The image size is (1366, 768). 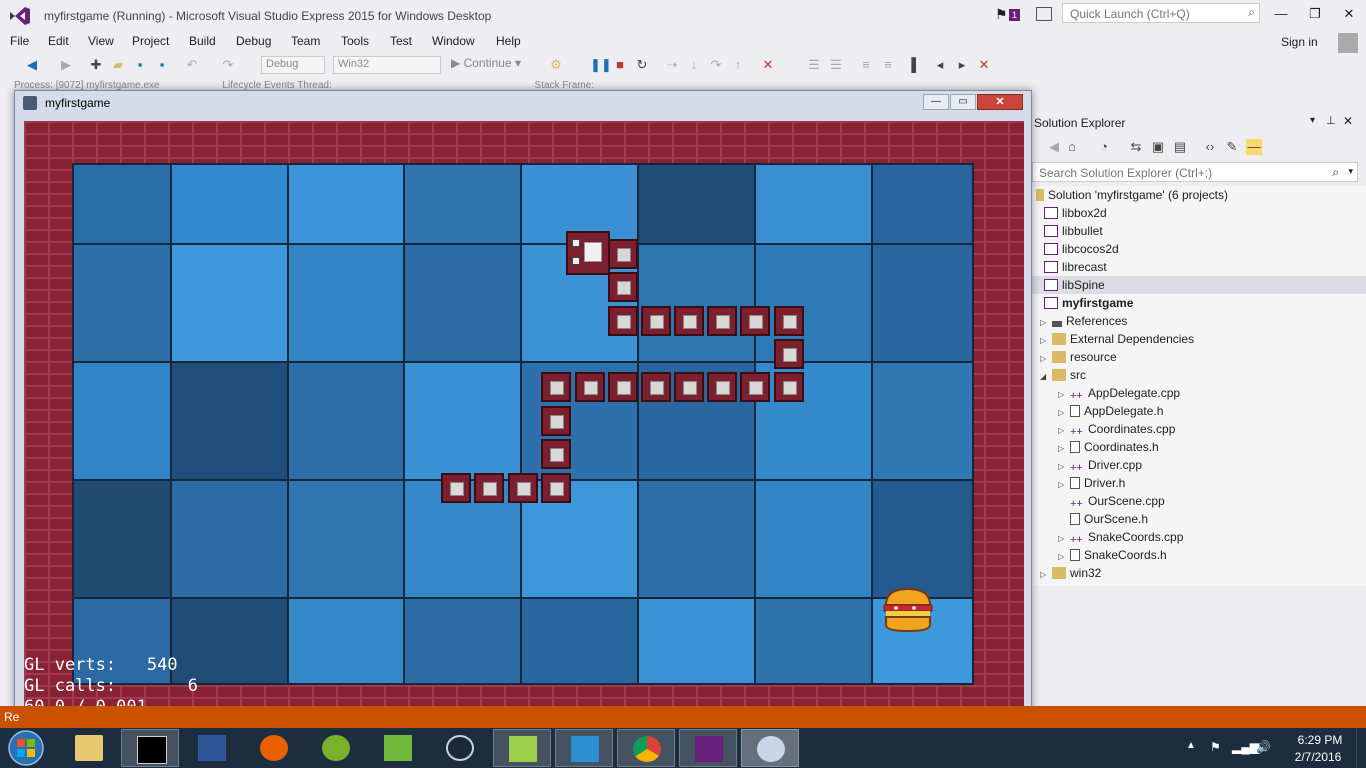 I want to click on file-appdelegate-h: ▷ AppDelegate.h, so click(x=1110, y=411).